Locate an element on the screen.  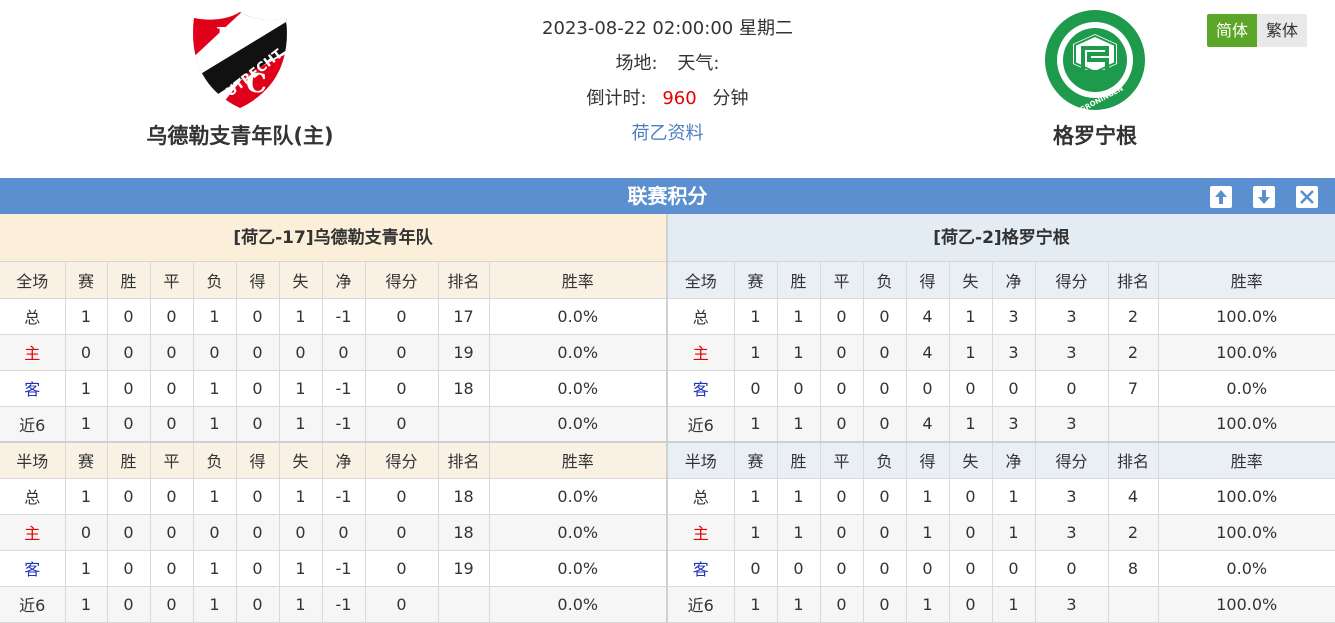
home-team-name: 乌德勒支青年队(主) is located at coordinates (240, 136).